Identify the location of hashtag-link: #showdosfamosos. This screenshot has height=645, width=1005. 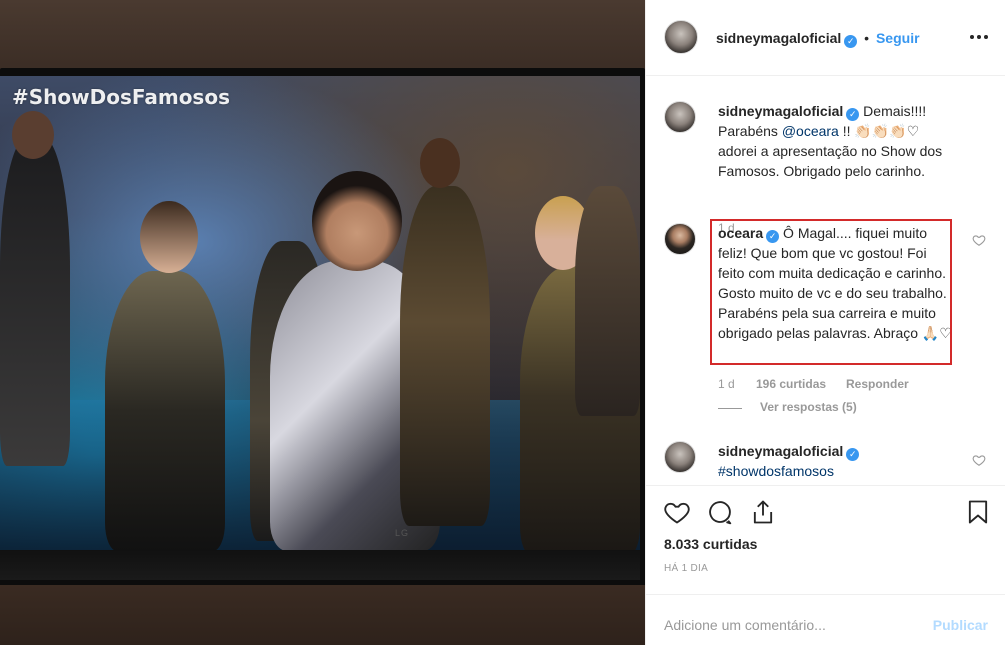
(776, 471).